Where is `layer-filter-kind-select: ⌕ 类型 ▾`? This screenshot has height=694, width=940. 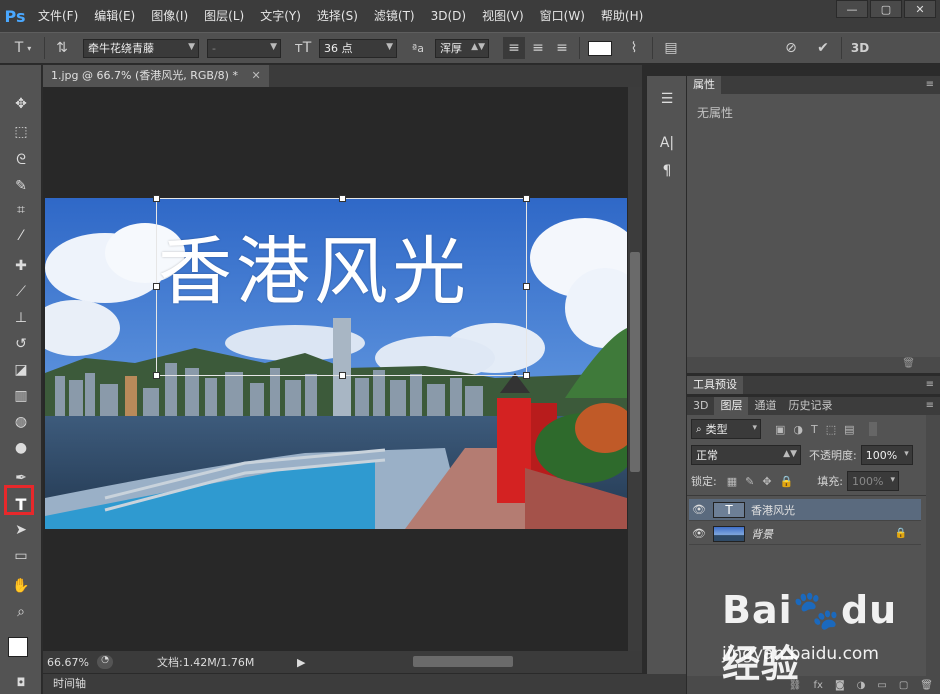
layer-filter-kind-select: ⌕ 类型 ▾ is located at coordinates (726, 429).